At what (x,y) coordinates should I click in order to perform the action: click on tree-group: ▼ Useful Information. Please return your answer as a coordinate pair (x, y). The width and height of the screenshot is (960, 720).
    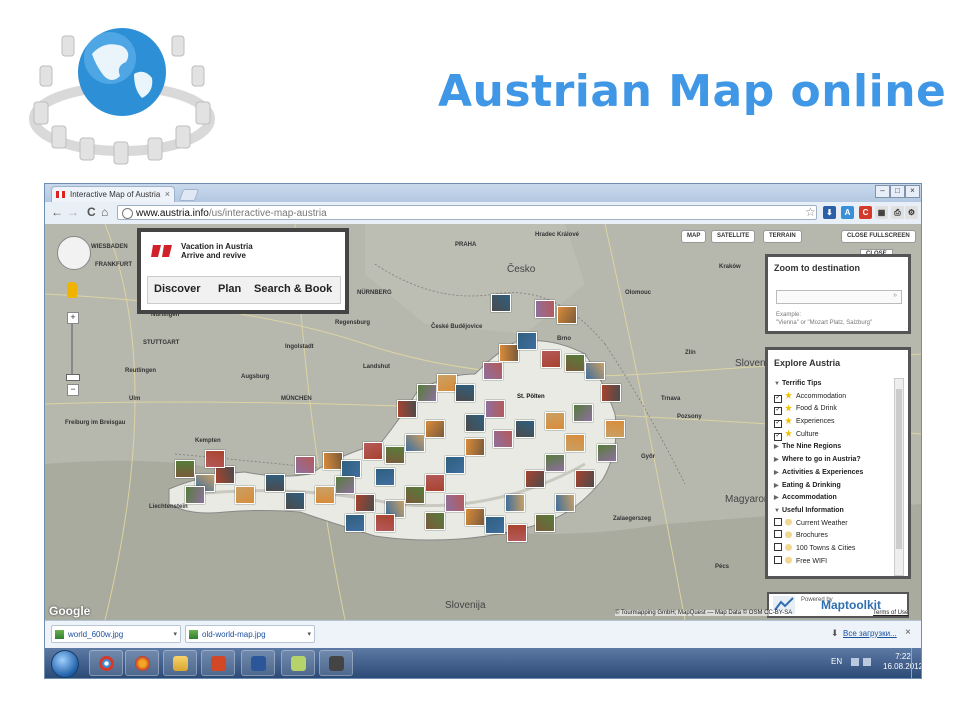
    Looking at the image, I should click on (834, 511).